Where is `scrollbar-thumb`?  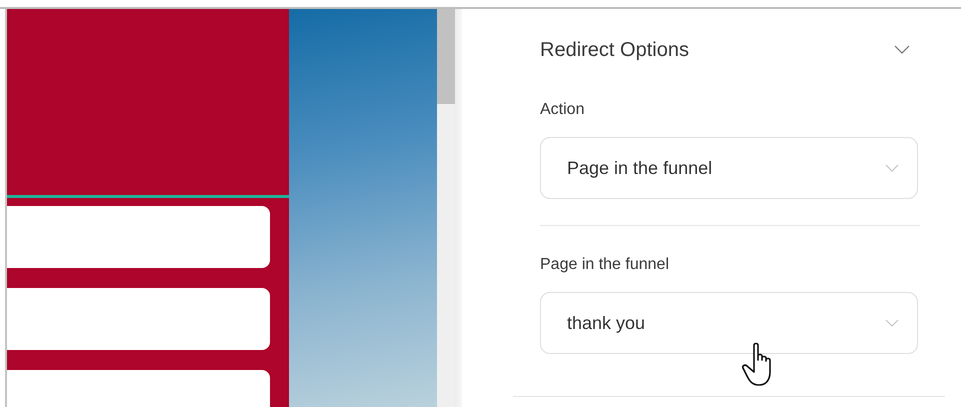
scrollbar-thumb is located at coordinates (446, 56).